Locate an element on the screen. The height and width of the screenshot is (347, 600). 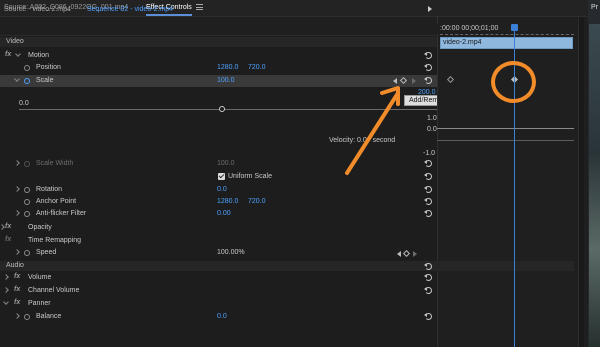
rotation-property-row: Rotation 0.0 is located at coordinates (218, 191).